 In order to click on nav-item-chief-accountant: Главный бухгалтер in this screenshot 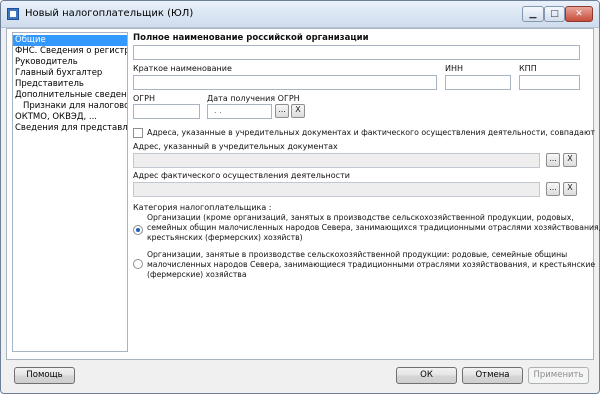, I will do `click(70, 73)`.